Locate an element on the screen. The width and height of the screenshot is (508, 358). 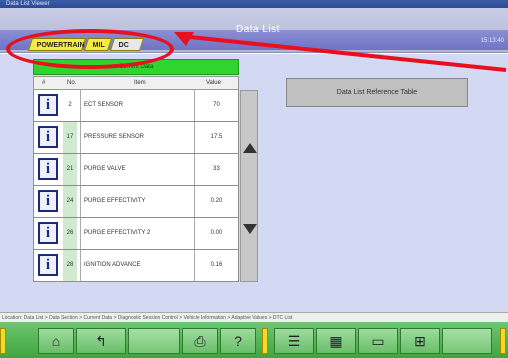
row-number: 21 is located at coordinates (70, 169).